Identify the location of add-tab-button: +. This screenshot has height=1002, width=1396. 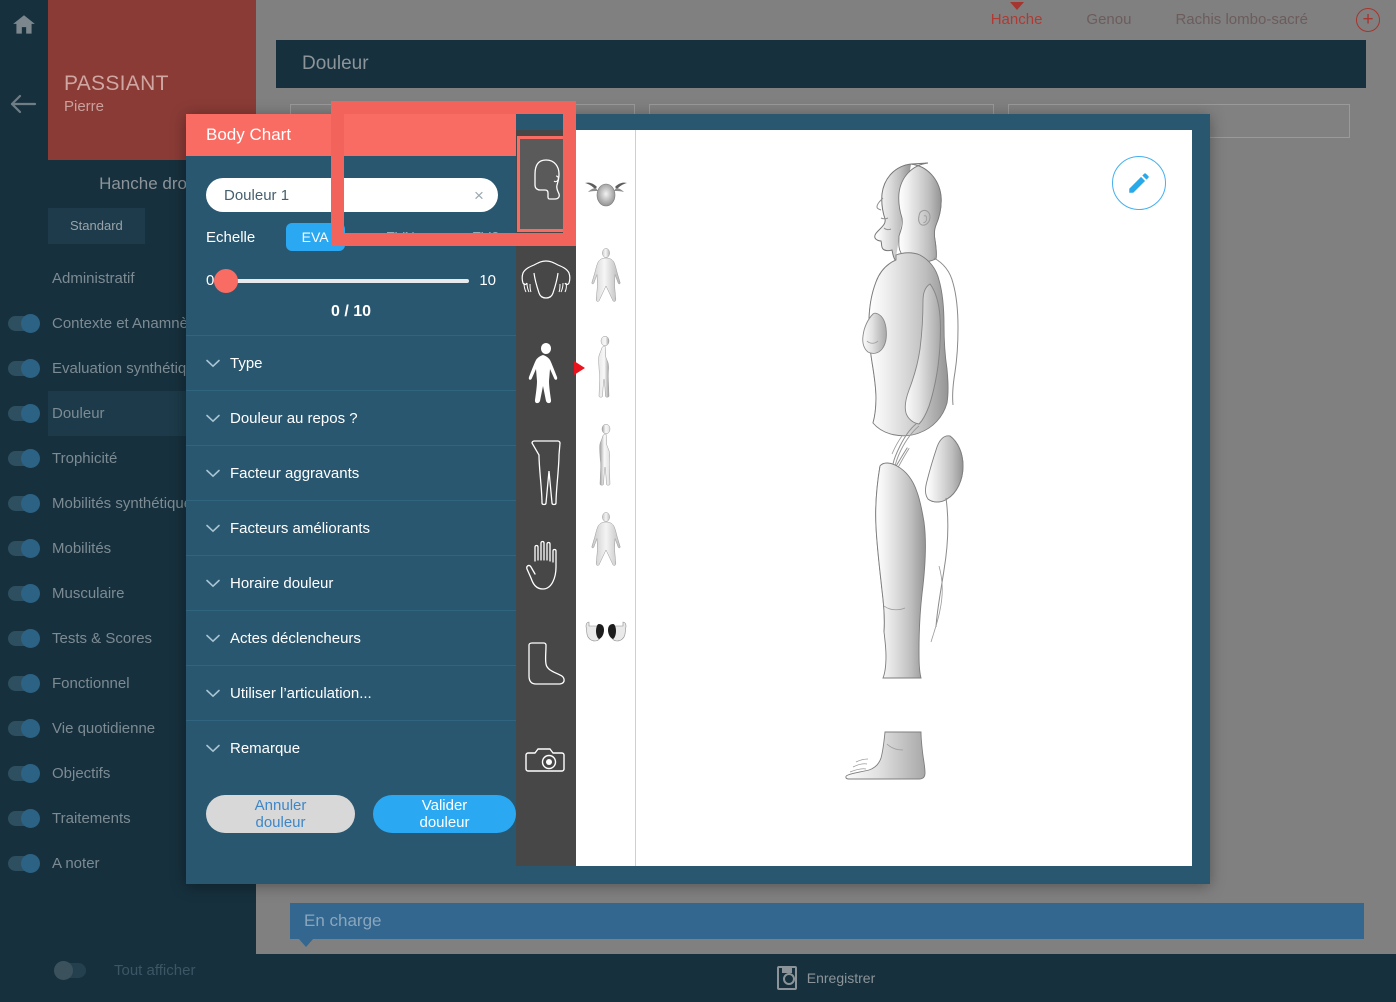
(1368, 20).